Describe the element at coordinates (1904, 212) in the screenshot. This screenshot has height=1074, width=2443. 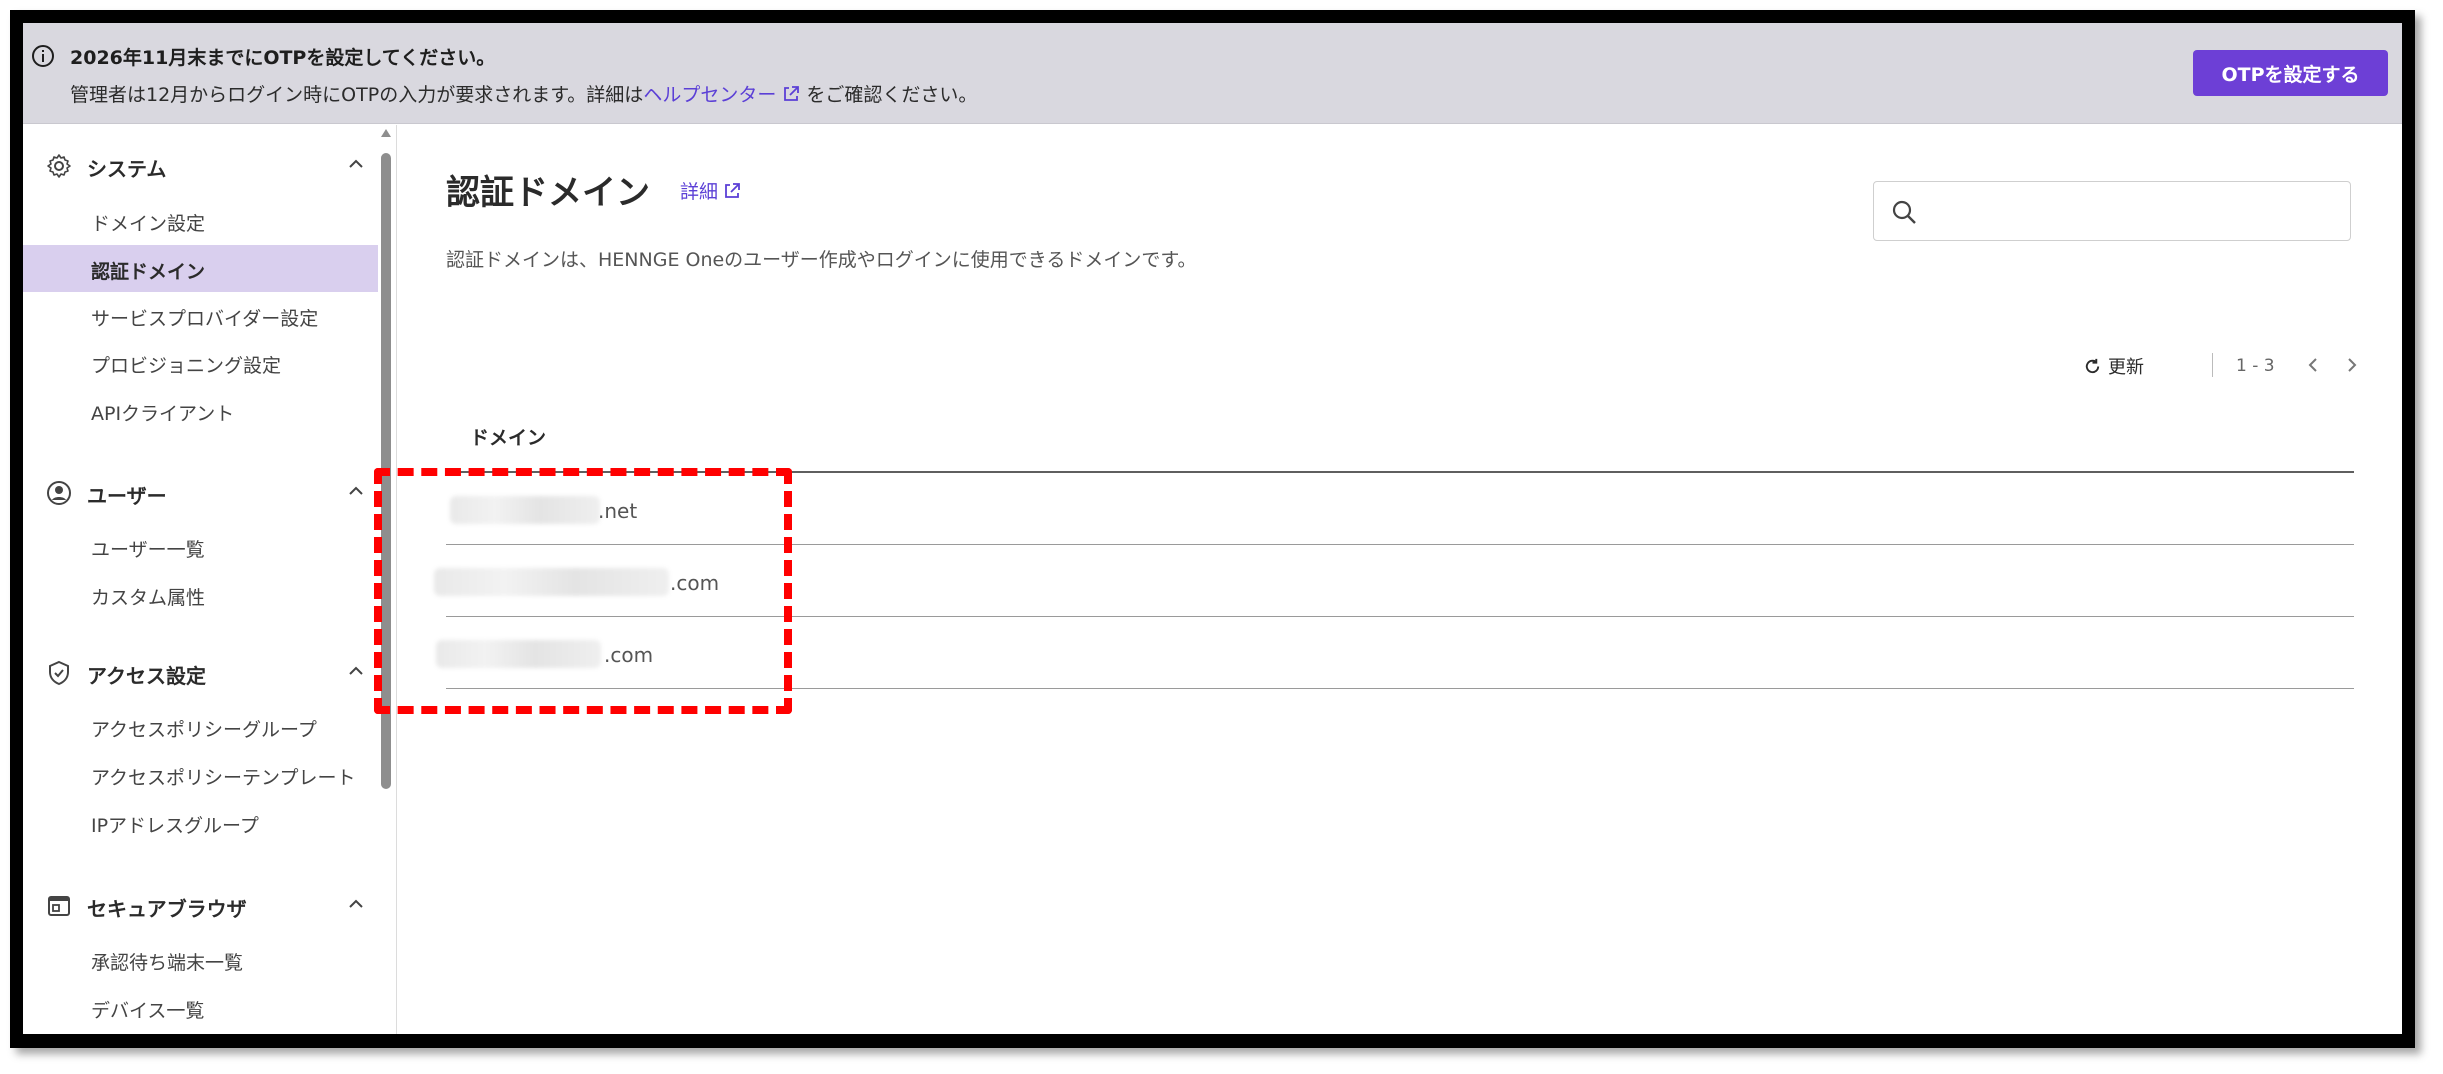
I see `search-icon` at that location.